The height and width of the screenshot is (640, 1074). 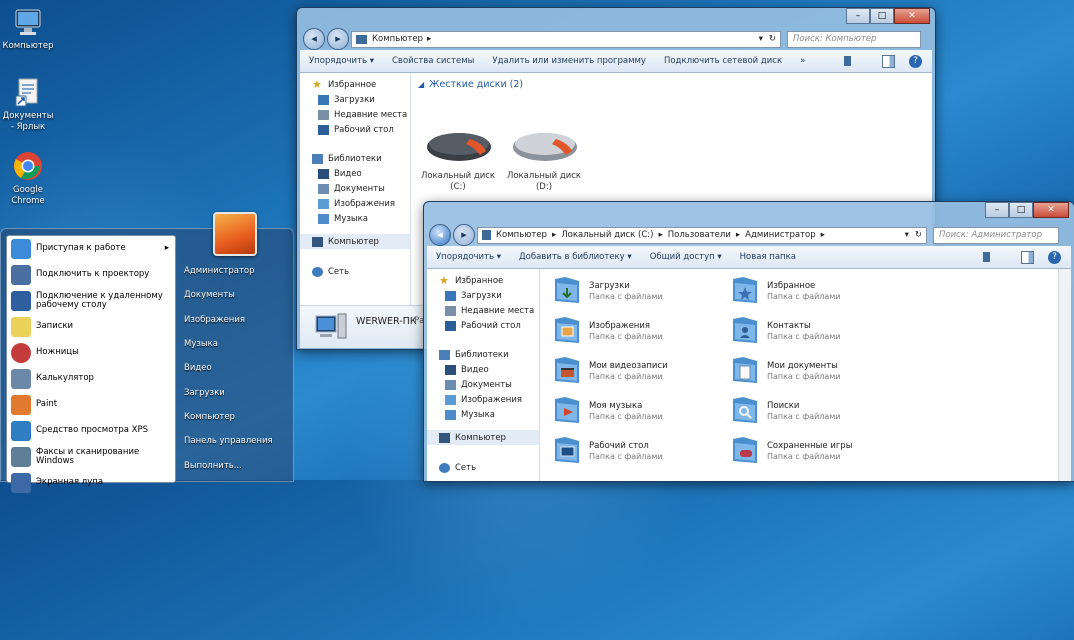 What do you see at coordinates (768, 257) in the screenshot?
I see `new-folder-button: Новая папка` at bounding box center [768, 257].